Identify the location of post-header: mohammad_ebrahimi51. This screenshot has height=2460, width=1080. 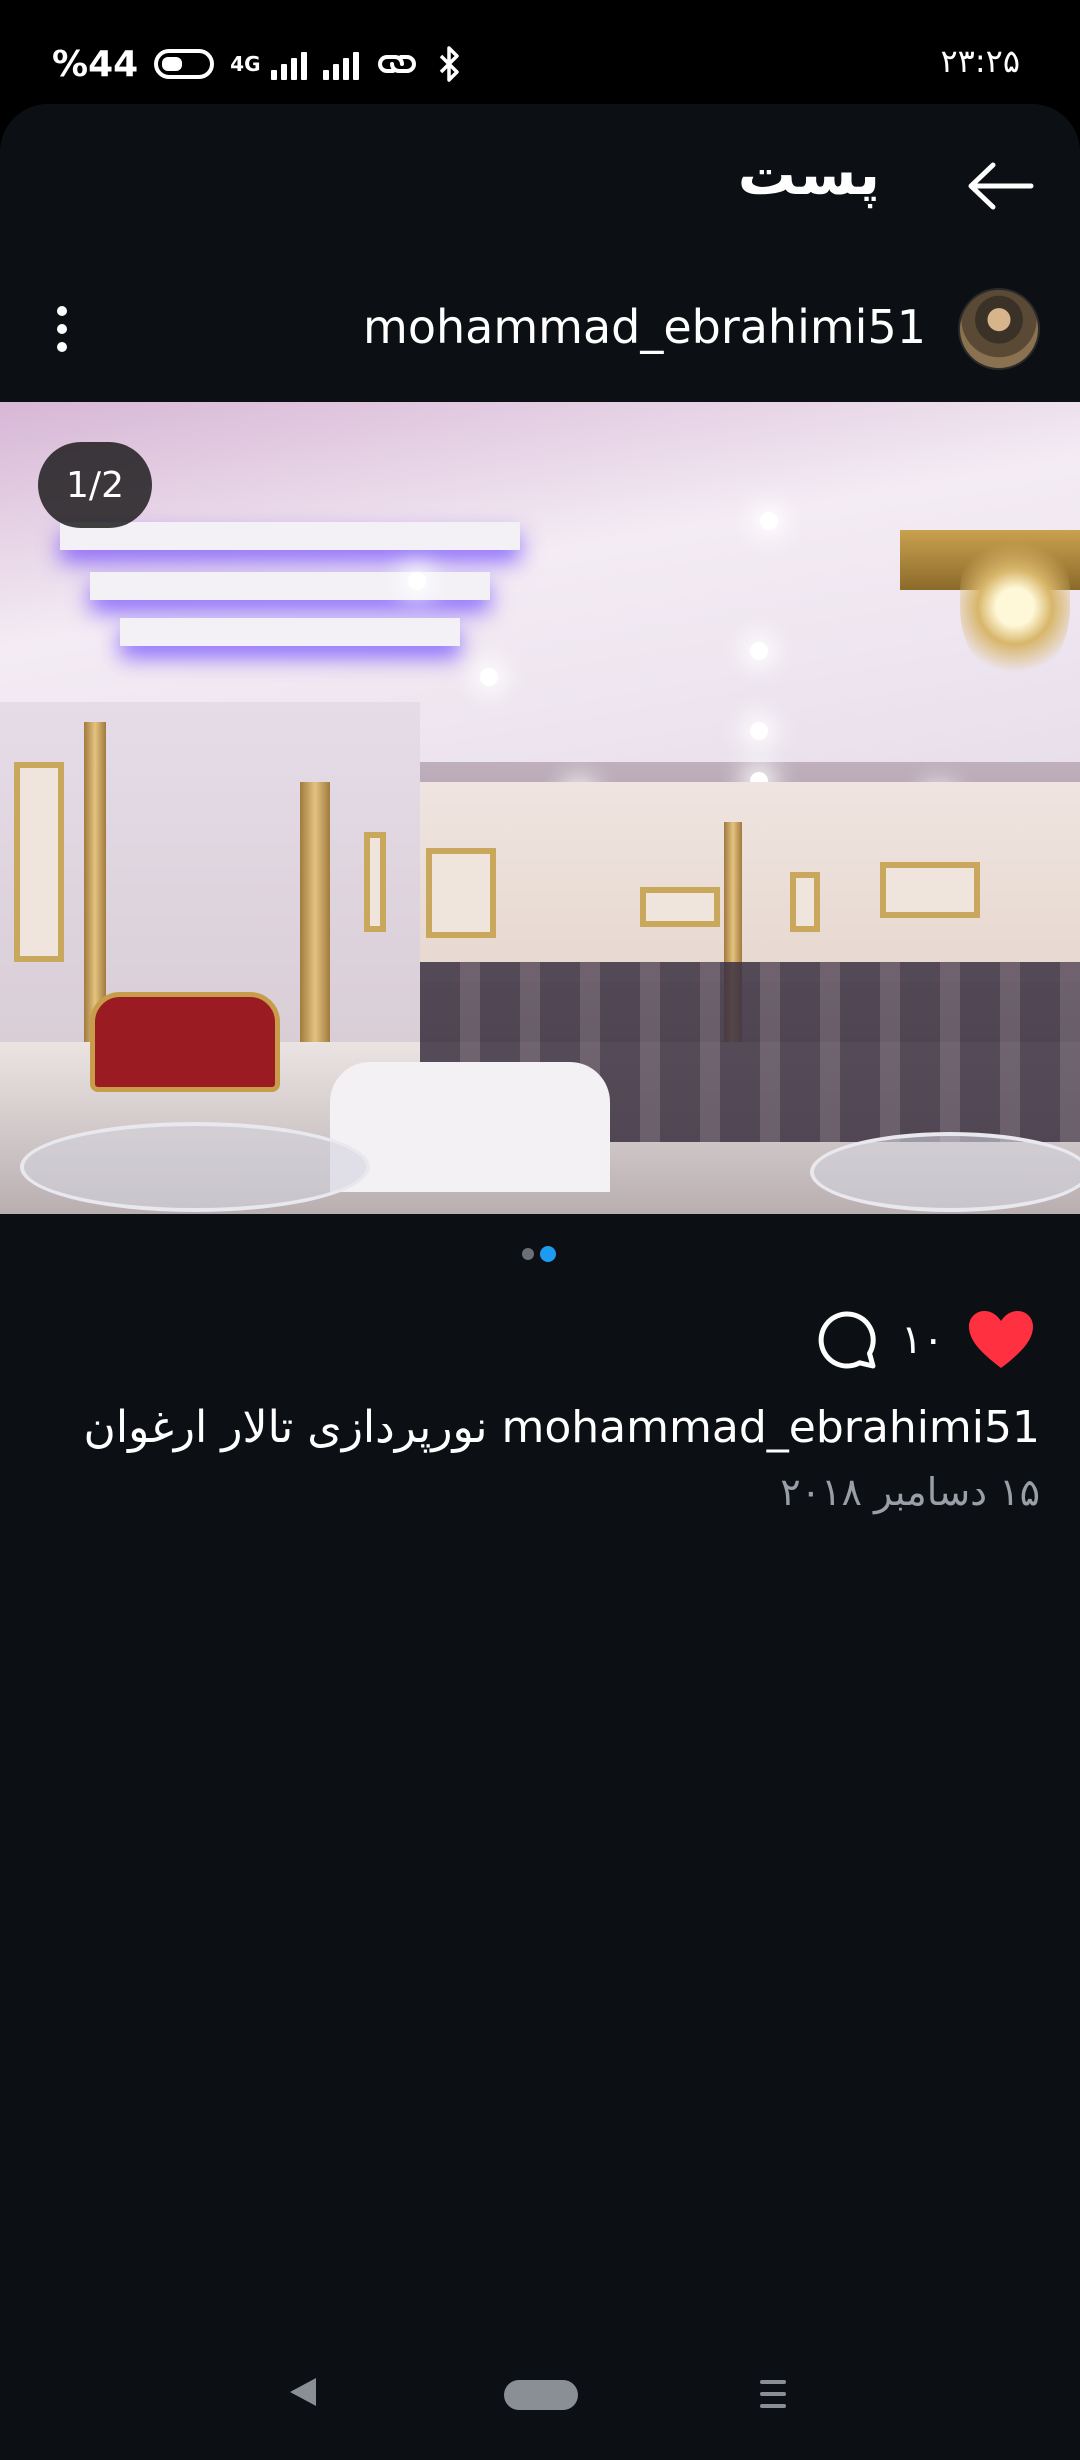
(540, 334).